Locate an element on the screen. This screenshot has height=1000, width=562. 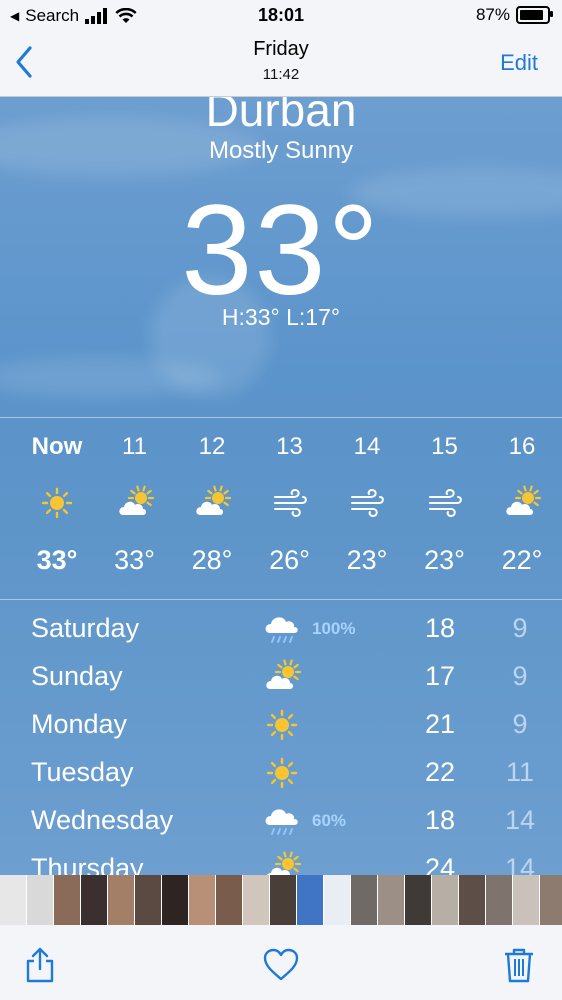
day-name: Saturday is located at coordinates (85, 628).